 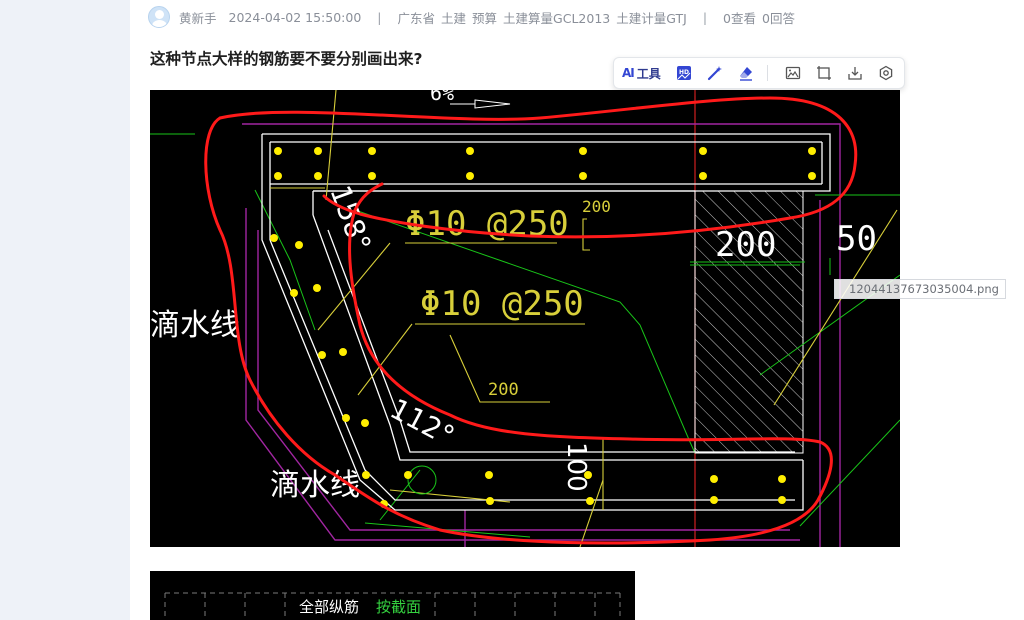 What do you see at coordinates (442, 97) in the screenshot?
I see `slope-text: 6%` at bounding box center [442, 97].